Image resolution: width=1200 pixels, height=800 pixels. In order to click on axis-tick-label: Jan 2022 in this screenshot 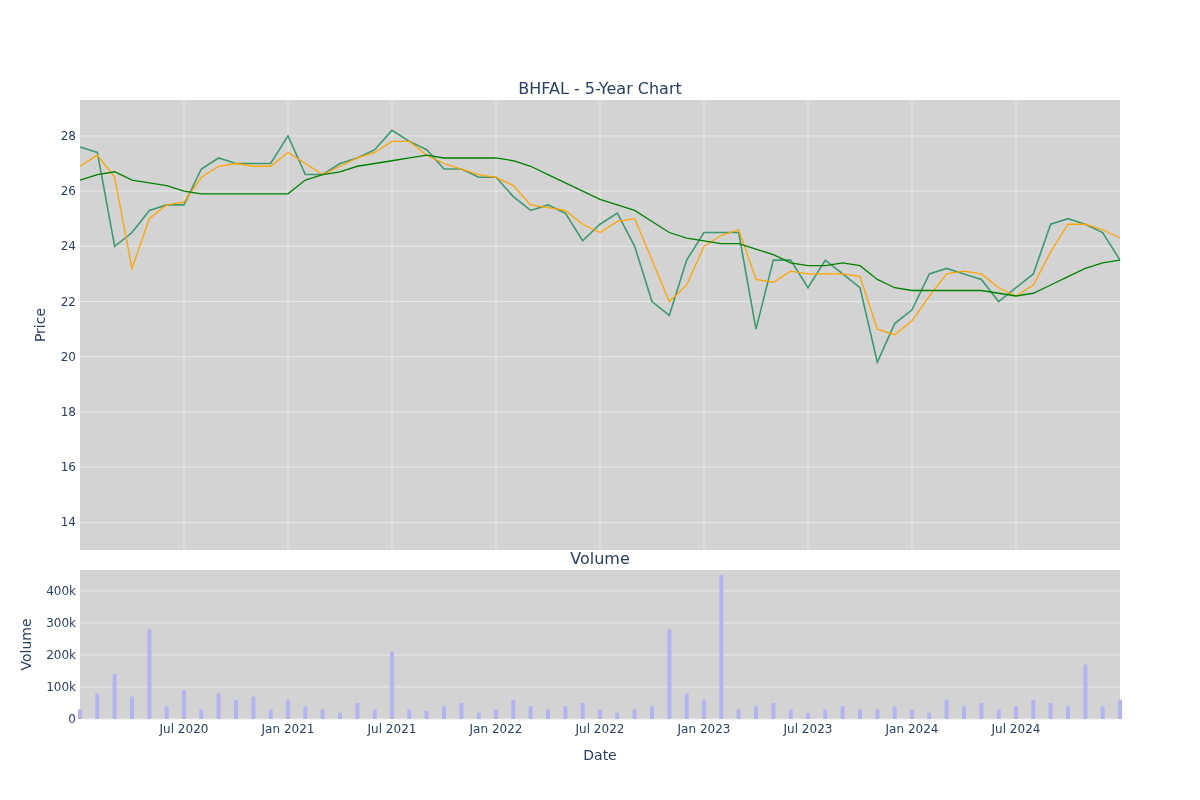, I will do `click(496, 729)`.